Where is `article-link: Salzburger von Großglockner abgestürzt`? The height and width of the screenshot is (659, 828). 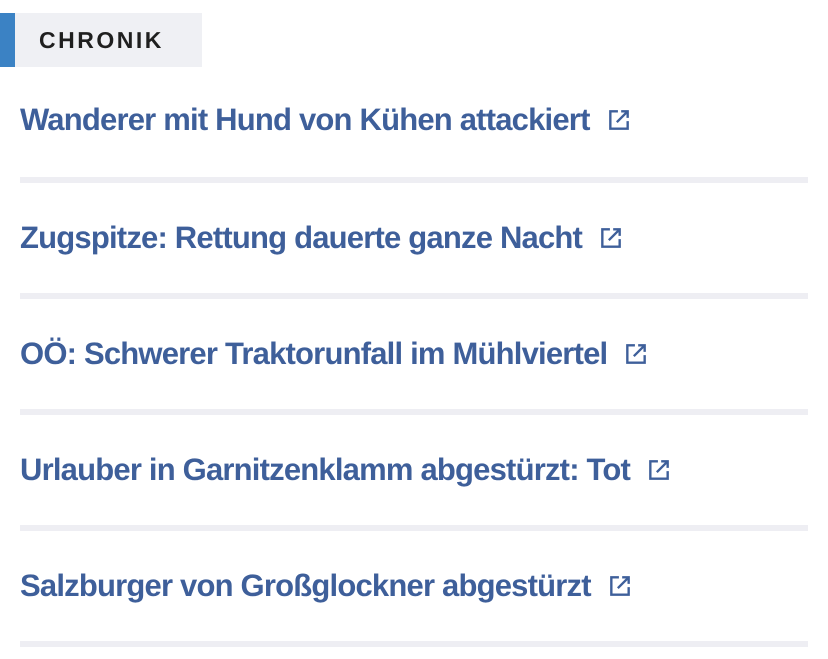
article-link: Salzburger von Großglockner abgestürzt is located at coordinates (305, 586).